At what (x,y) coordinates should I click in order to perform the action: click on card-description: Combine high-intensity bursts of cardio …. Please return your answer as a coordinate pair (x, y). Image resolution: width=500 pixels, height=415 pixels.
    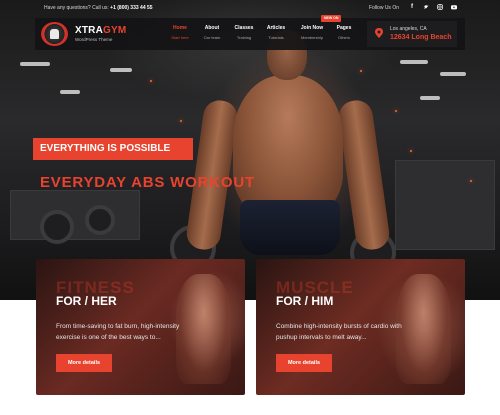
    Looking at the image, I should click on (339, 332).